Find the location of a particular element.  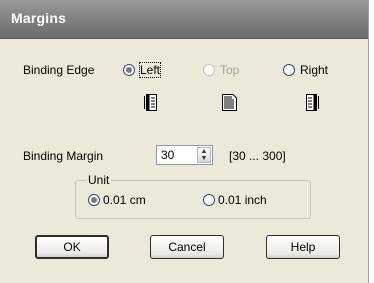

binding-right-radio: Right is located at coordinates (308, 70).